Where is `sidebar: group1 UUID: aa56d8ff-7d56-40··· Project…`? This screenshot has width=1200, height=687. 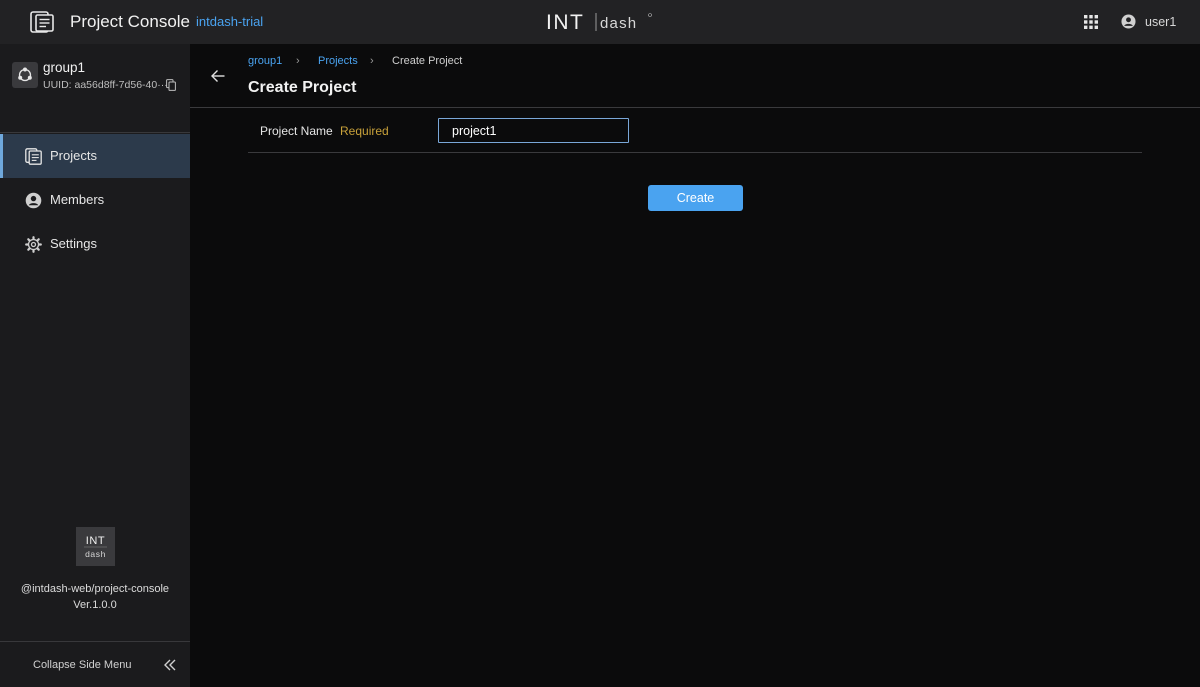
sidebar: group1 UUID: aa56d8ff-7d56-40··· Project… is located at coordinates (95, 365).